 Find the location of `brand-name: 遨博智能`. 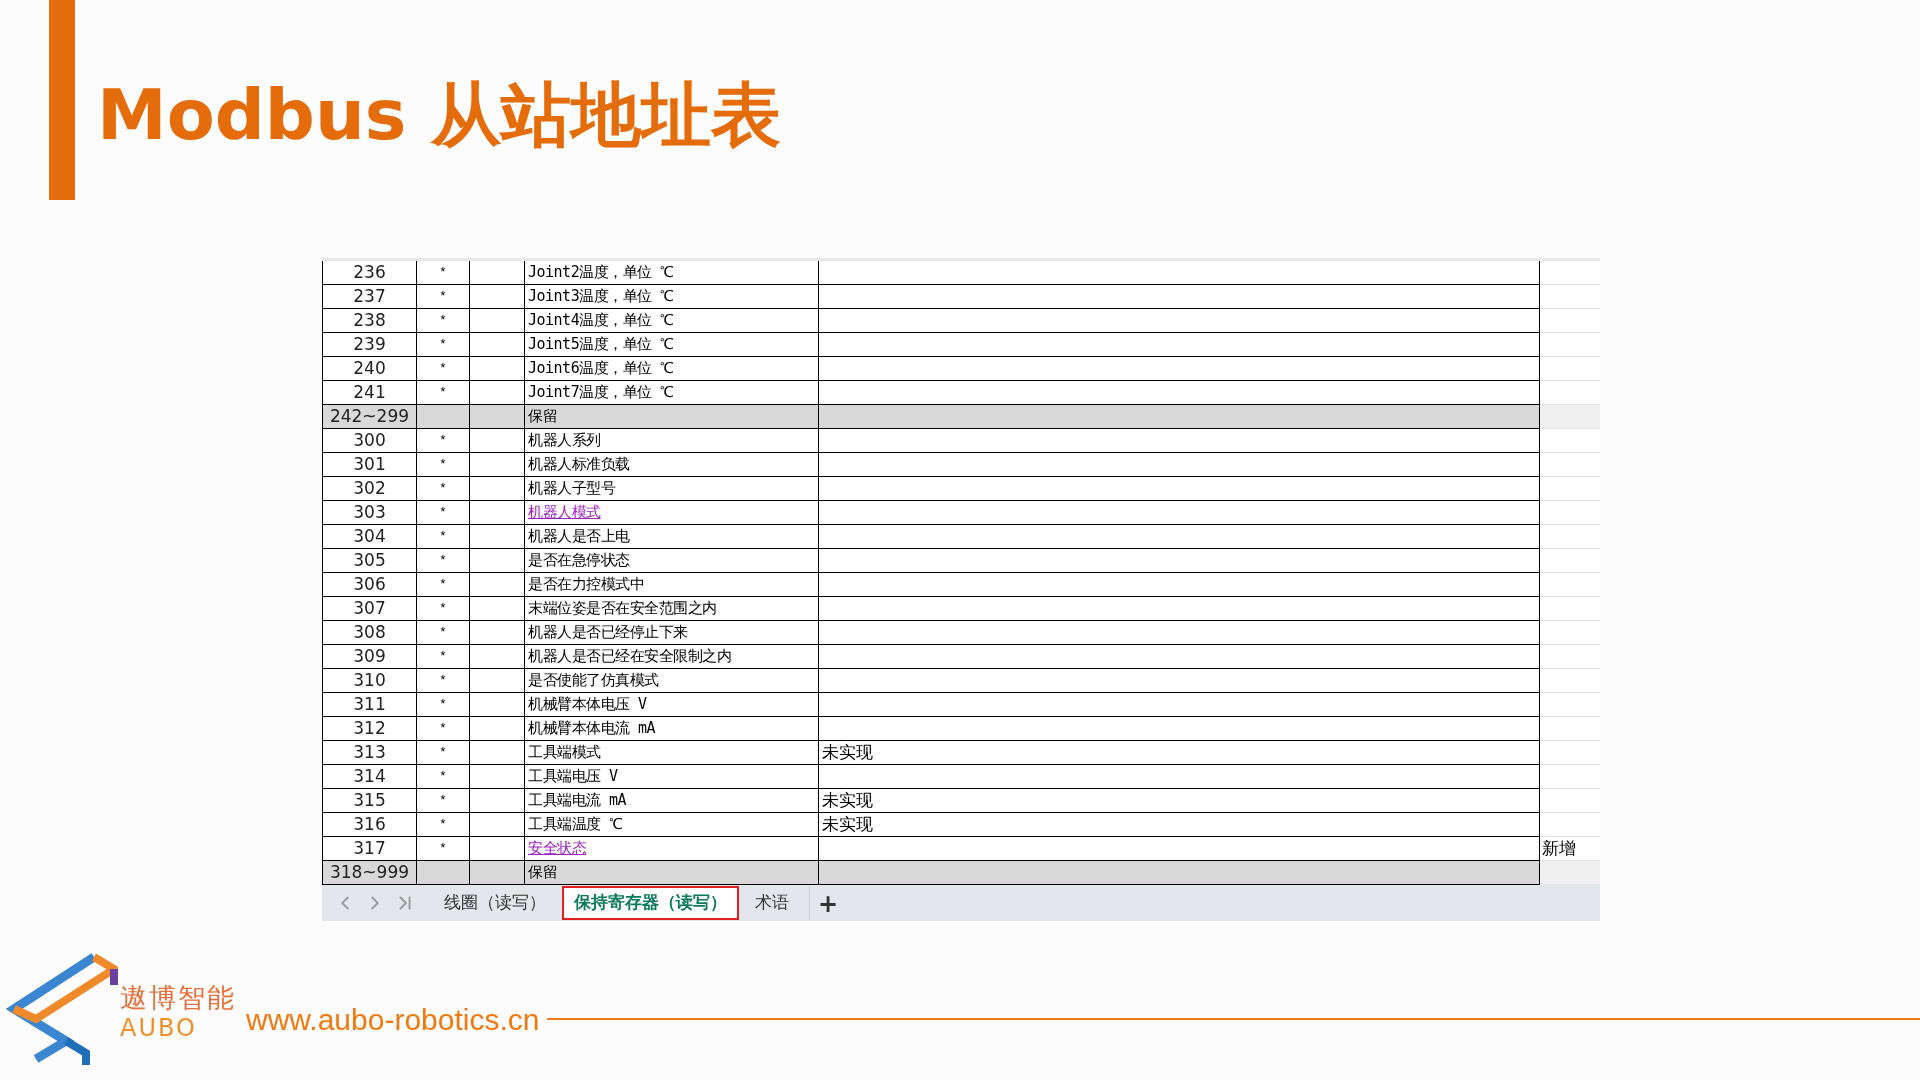

brand-name: 遨博智能 is located at coordinates (178, 998).